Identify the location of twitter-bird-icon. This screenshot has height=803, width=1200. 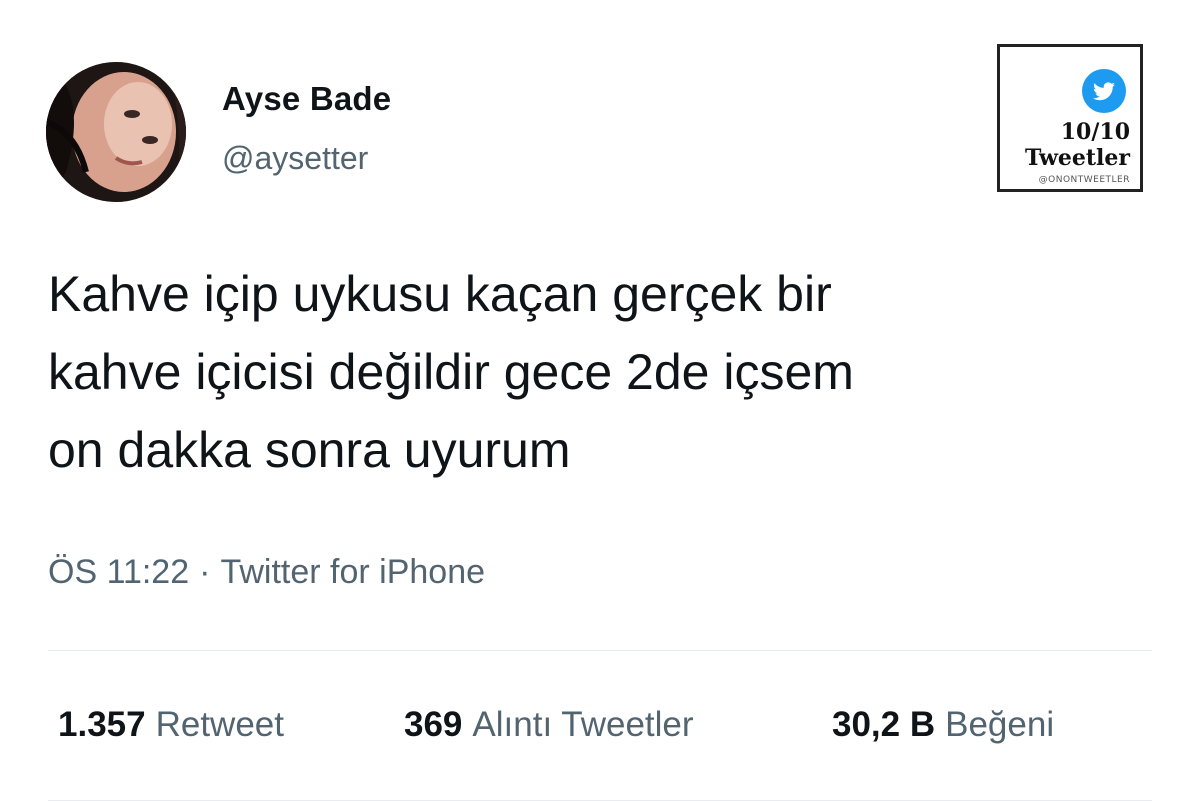
(1104, 91).